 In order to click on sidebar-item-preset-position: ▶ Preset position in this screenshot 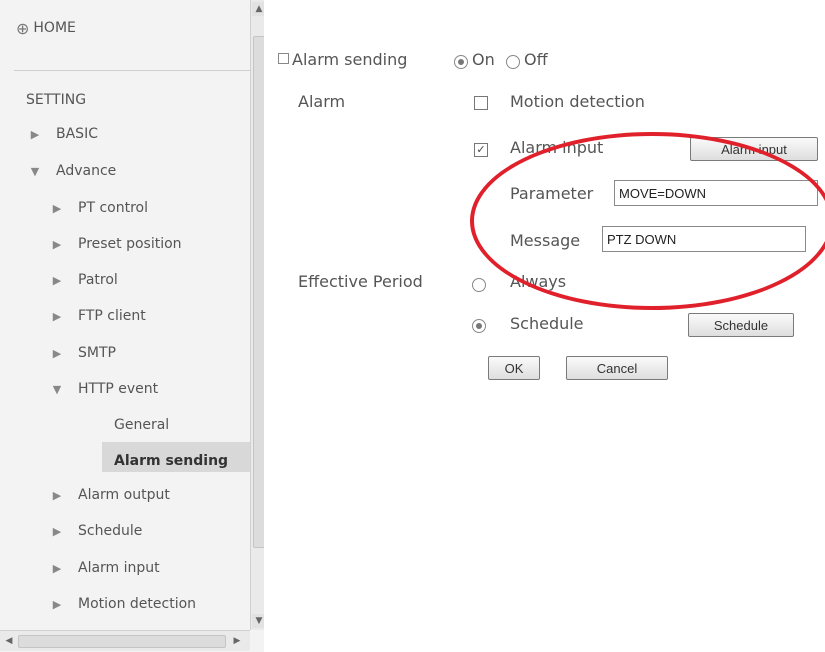, I will do `click(116, 244)`.